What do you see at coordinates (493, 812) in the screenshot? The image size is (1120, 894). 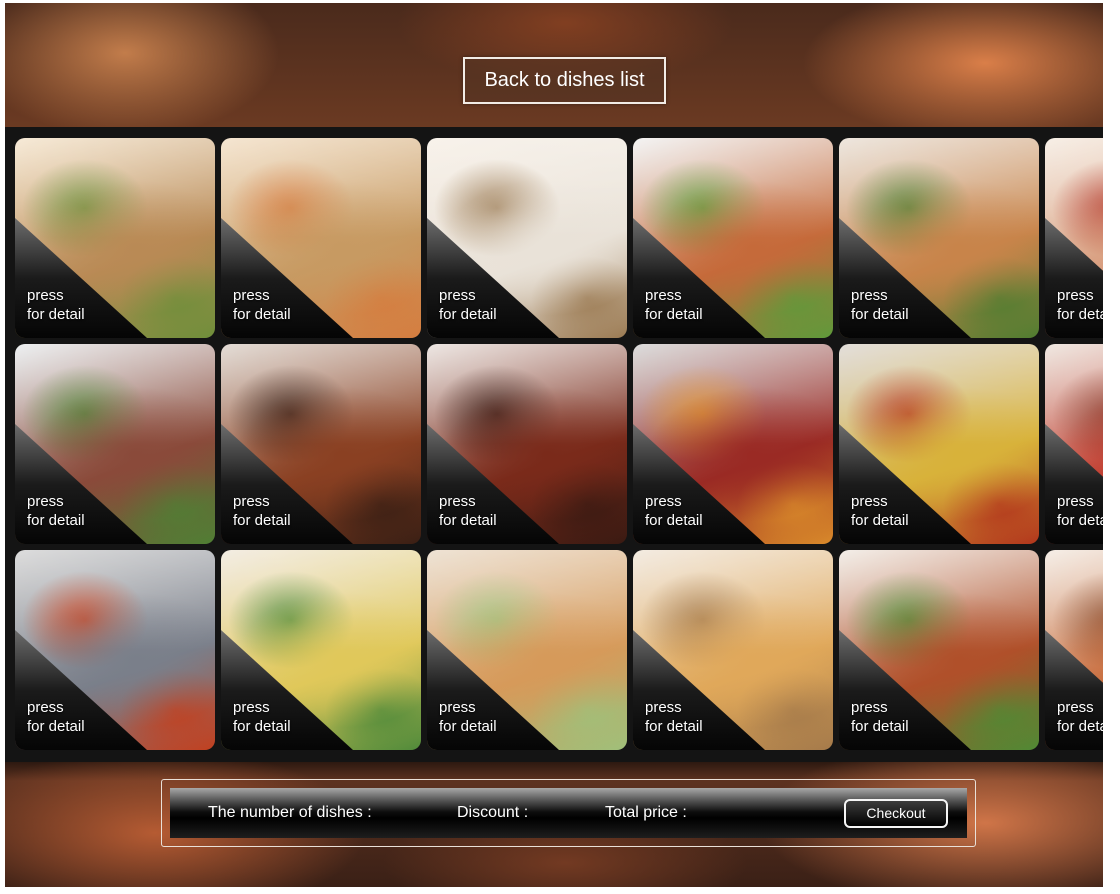 I see `discount-label: Discount :` at bounding box center [493, 812].